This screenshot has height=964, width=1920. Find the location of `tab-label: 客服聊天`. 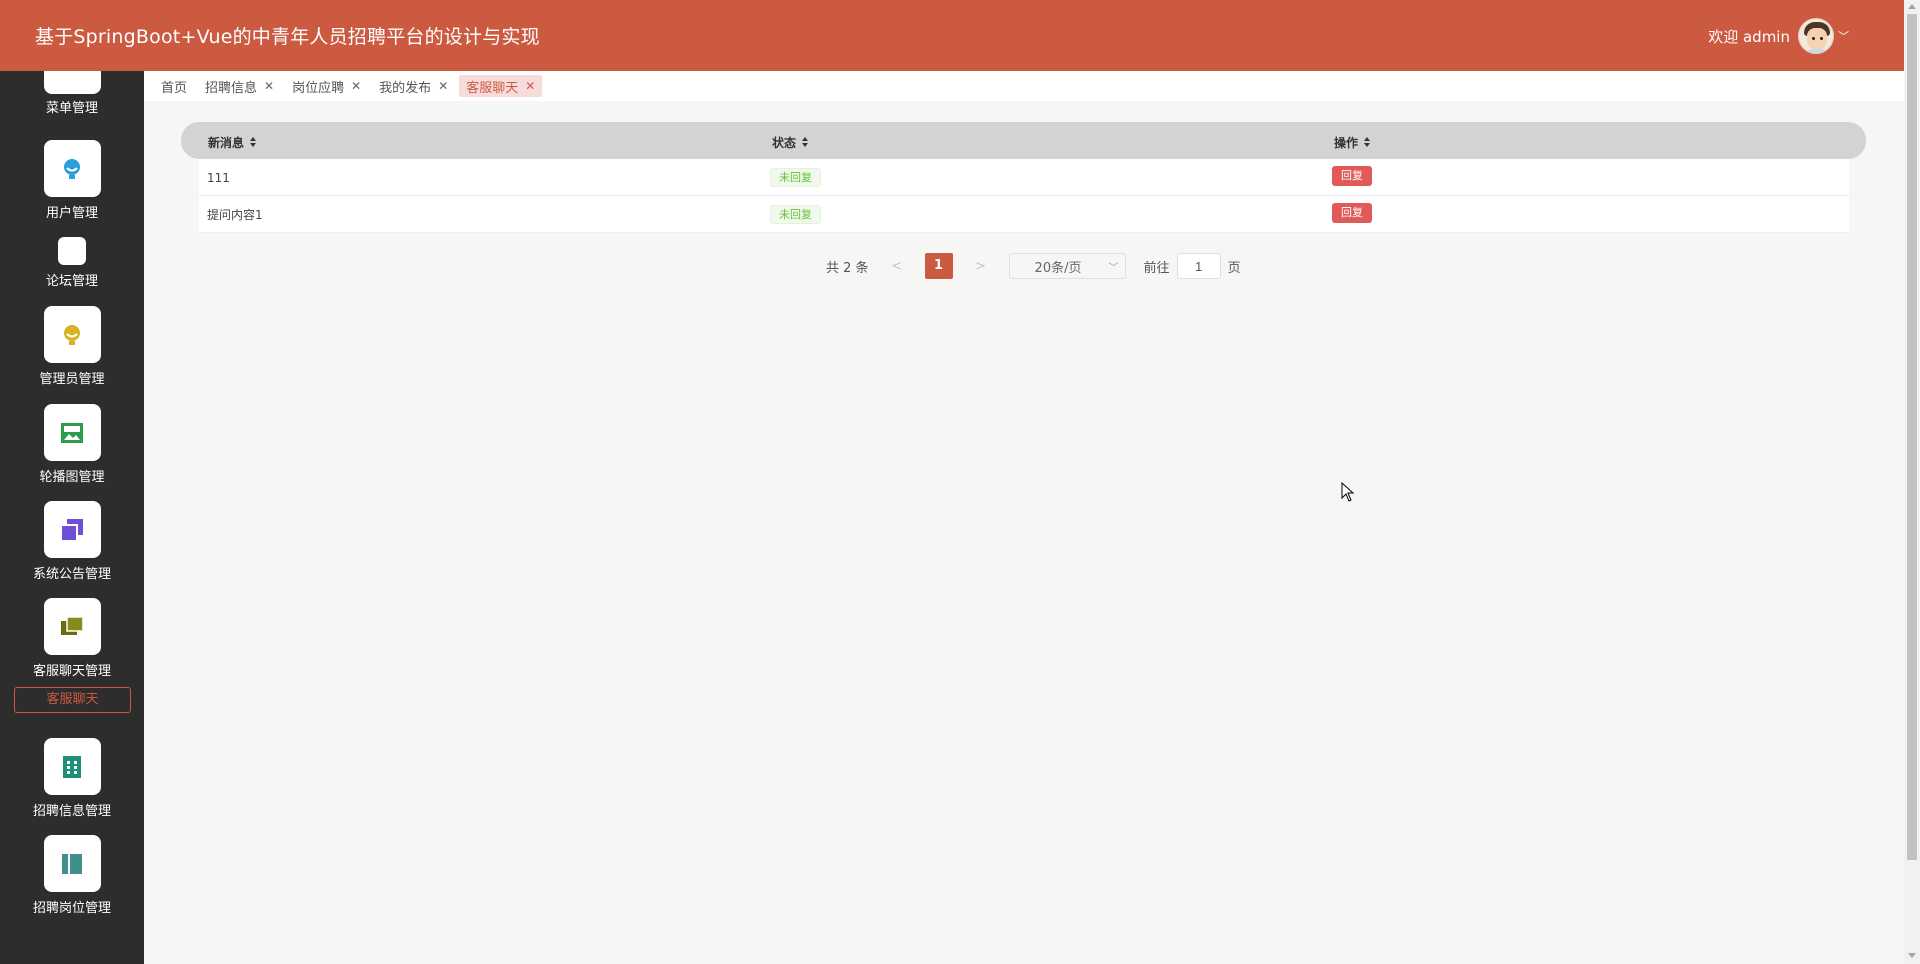

tab-label: 客服聊天 is located at coordinates (492, 88).